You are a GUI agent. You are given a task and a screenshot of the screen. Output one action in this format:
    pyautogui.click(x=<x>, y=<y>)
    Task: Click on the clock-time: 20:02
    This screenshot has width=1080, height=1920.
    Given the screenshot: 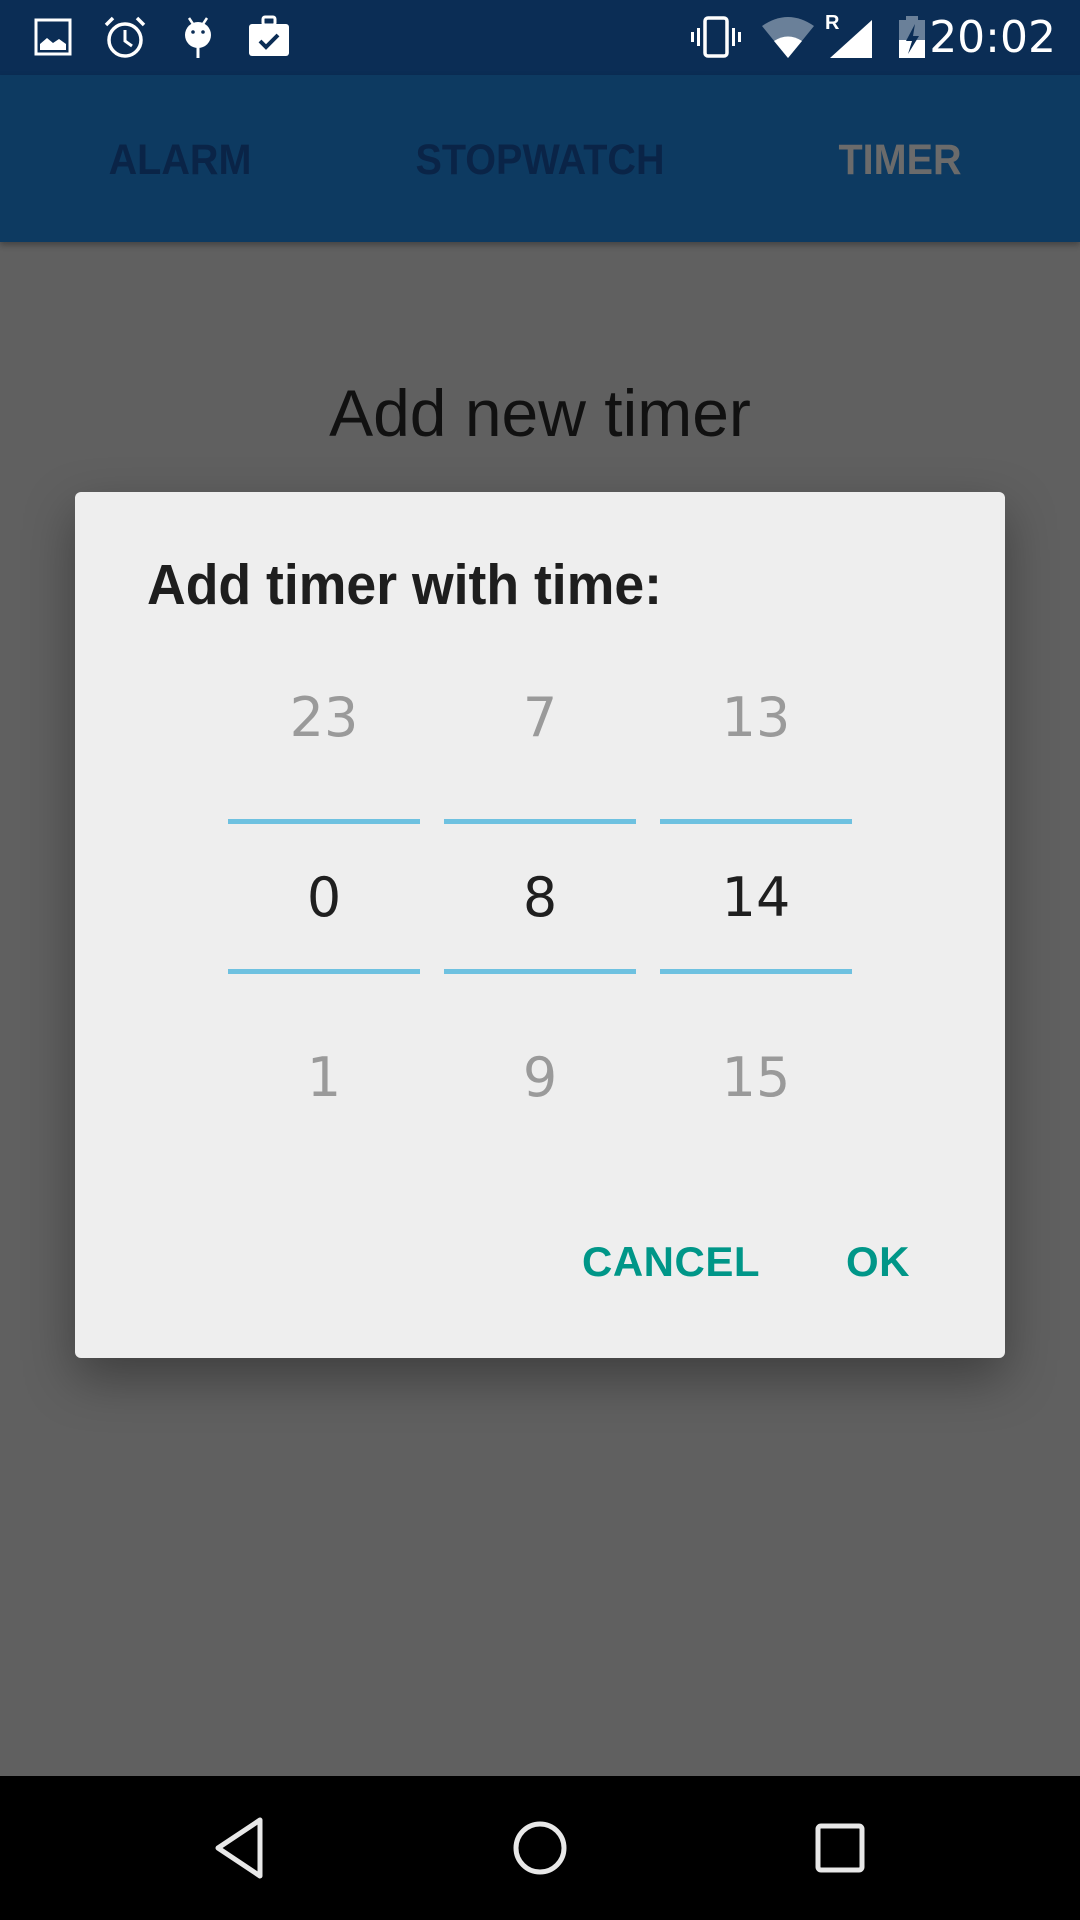 What is the action you would take?
    pyautogui.click(x=992, y=37)
    